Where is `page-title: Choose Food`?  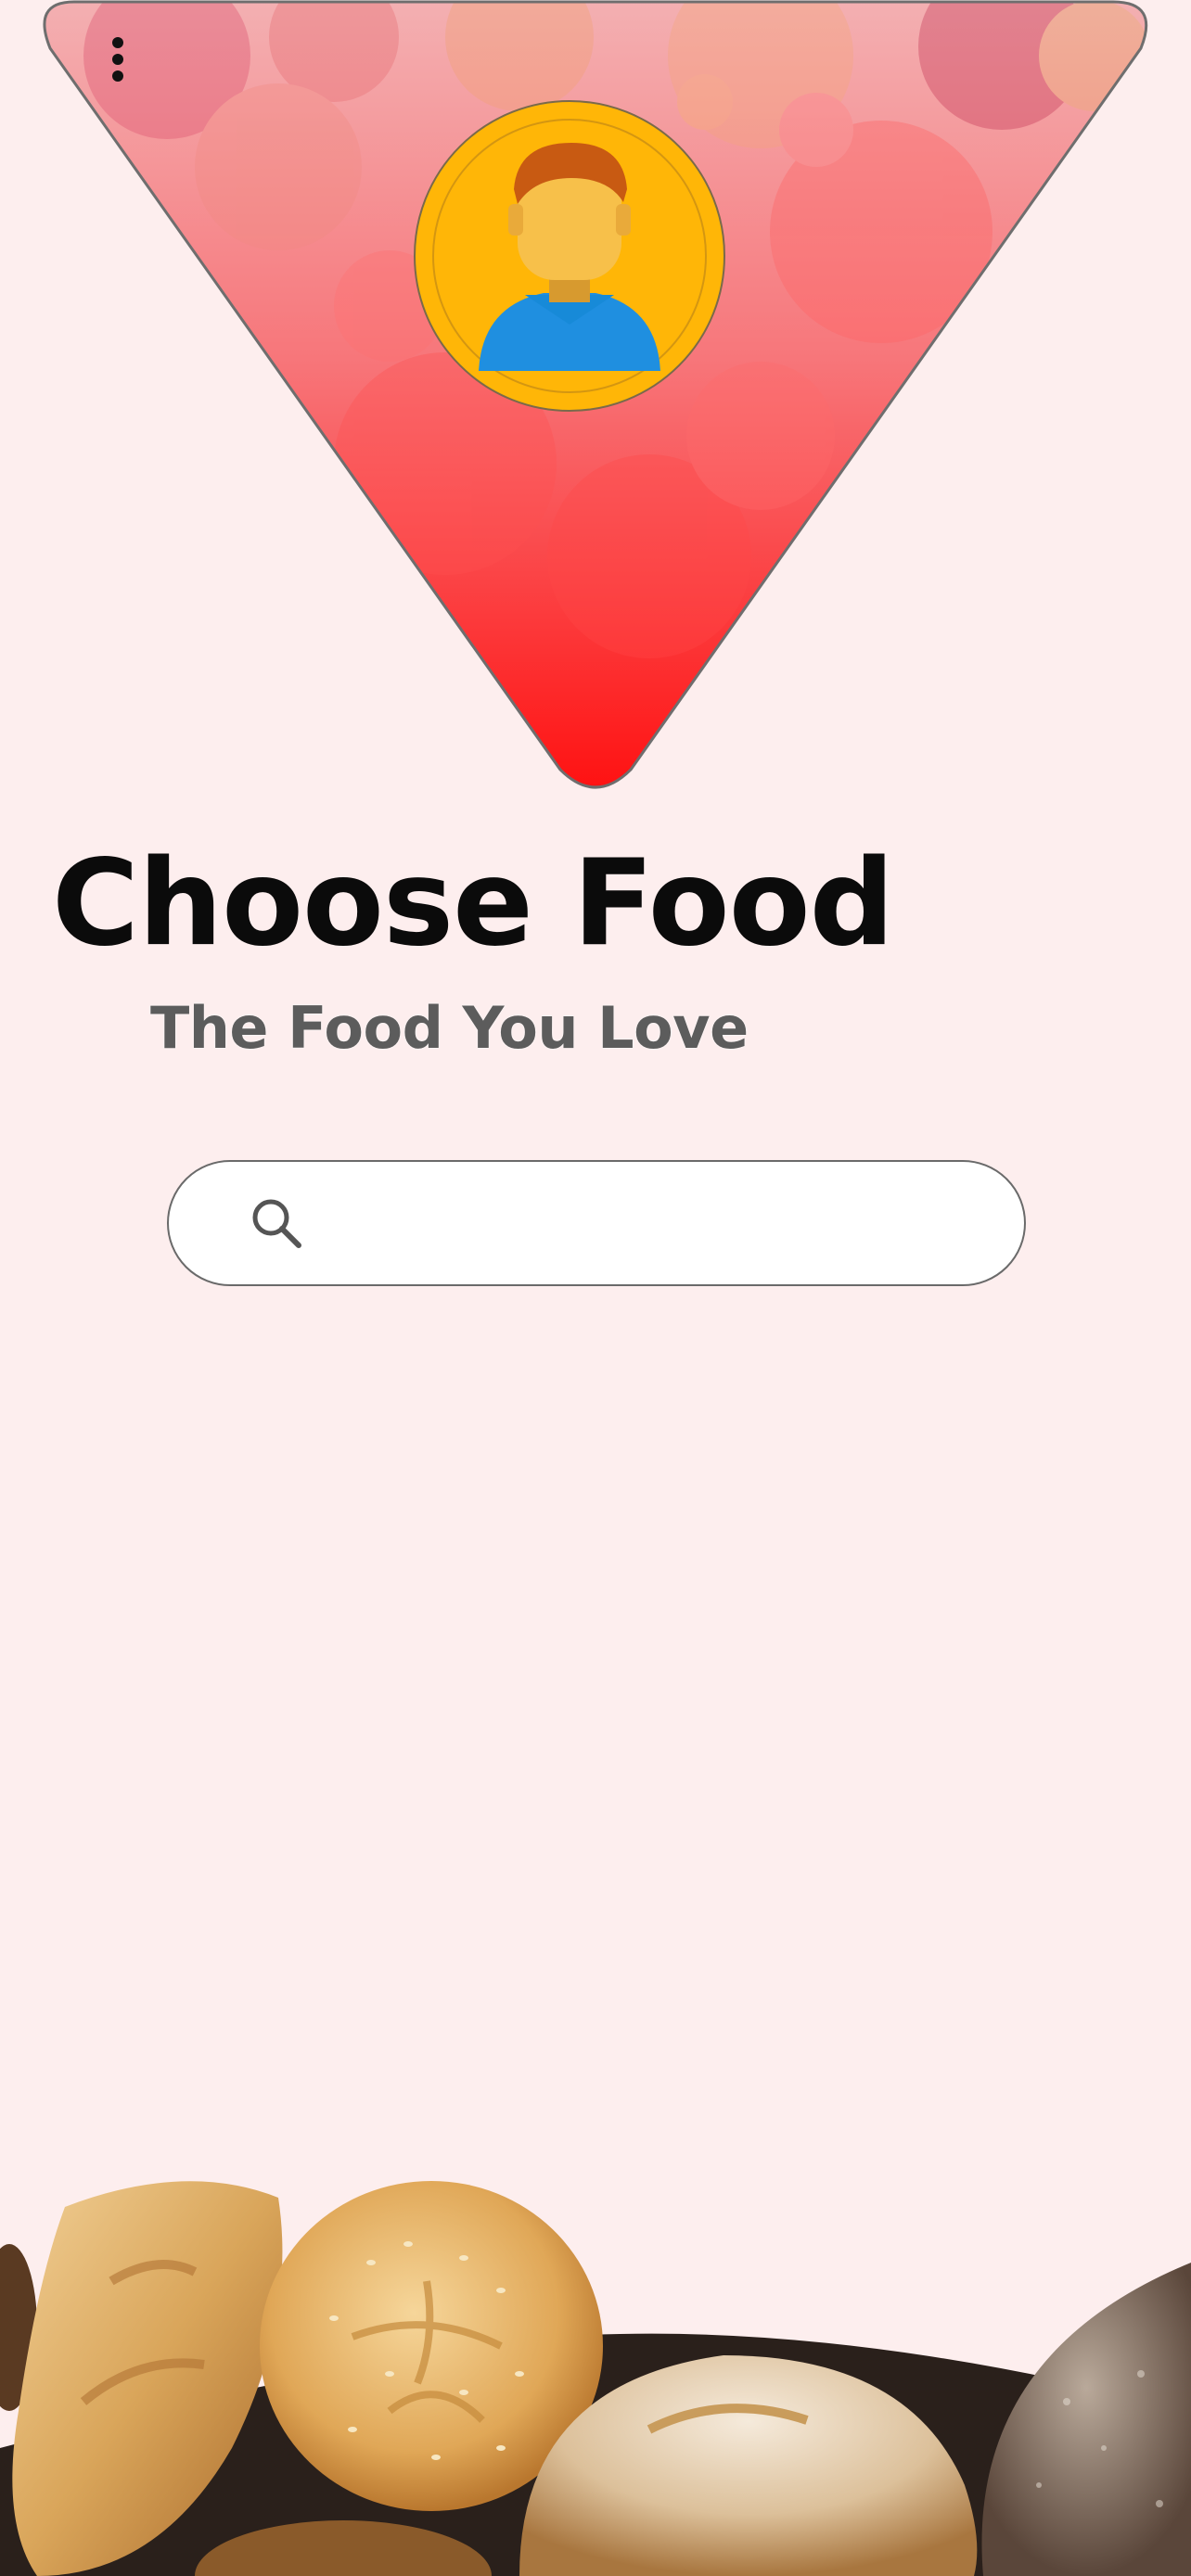
page-title: Choose Food is located at coordinates (473, 904).